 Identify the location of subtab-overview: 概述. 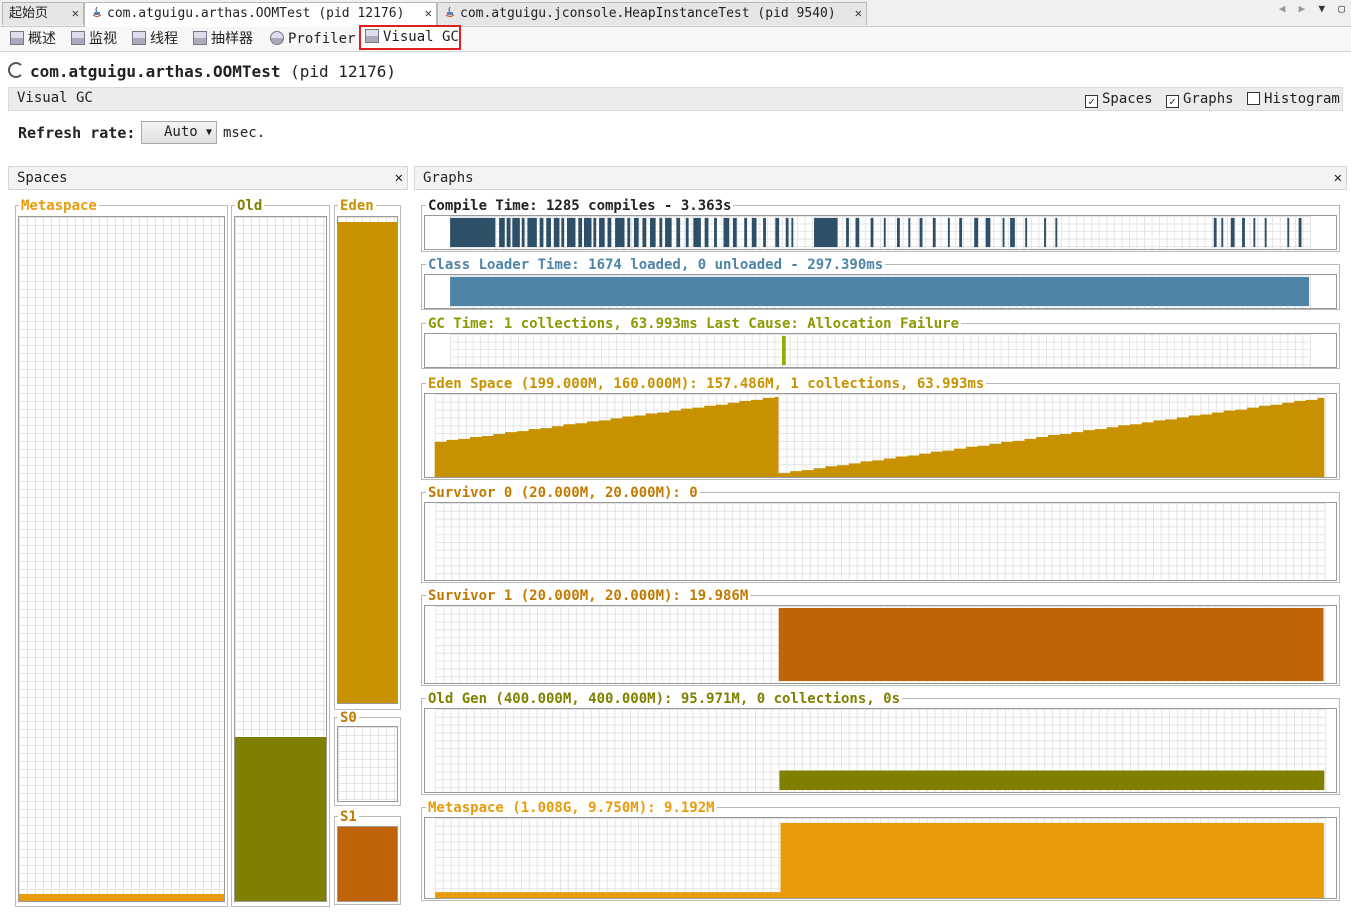
(33, 39).